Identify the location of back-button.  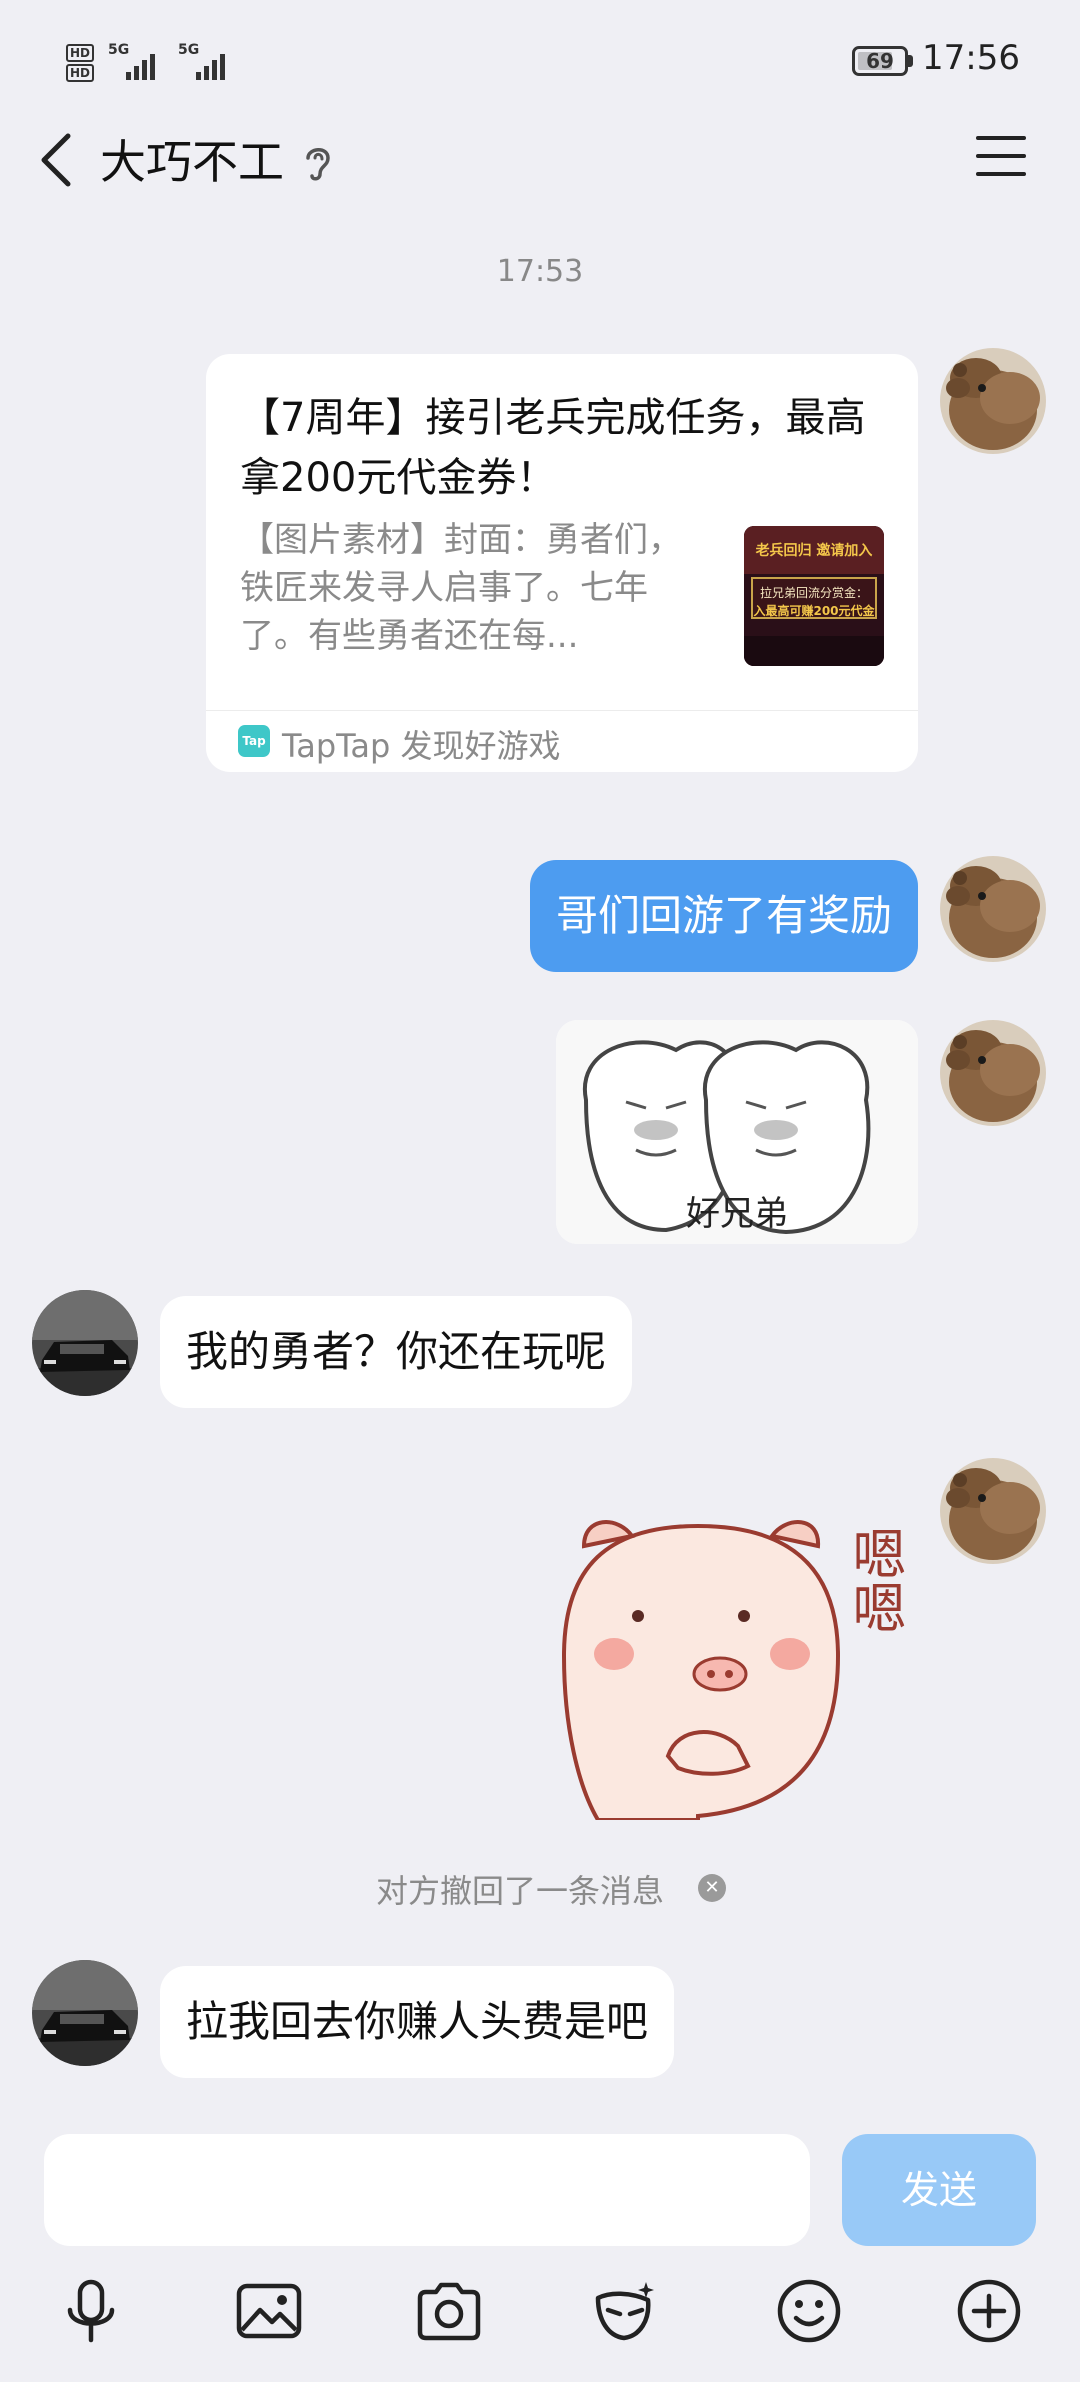
(56, 160).